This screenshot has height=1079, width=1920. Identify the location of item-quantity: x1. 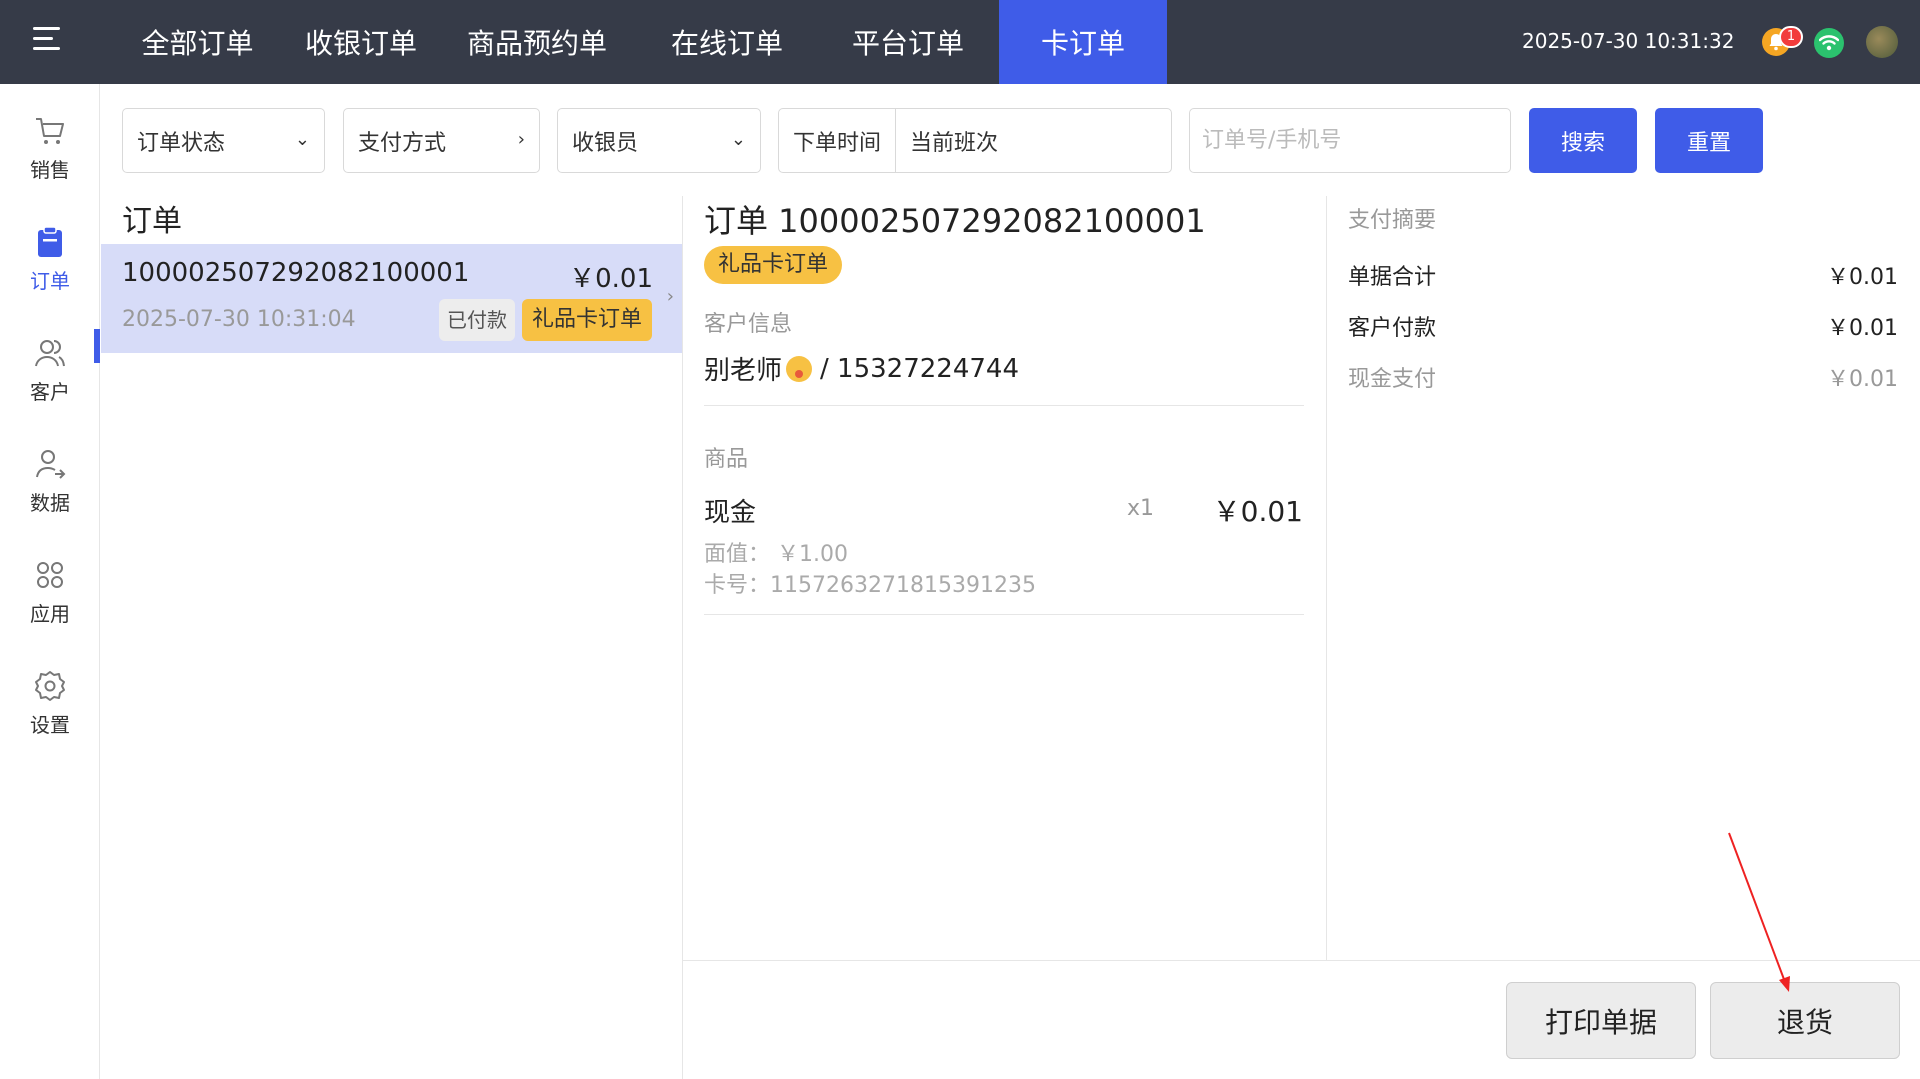
(1141, 508).